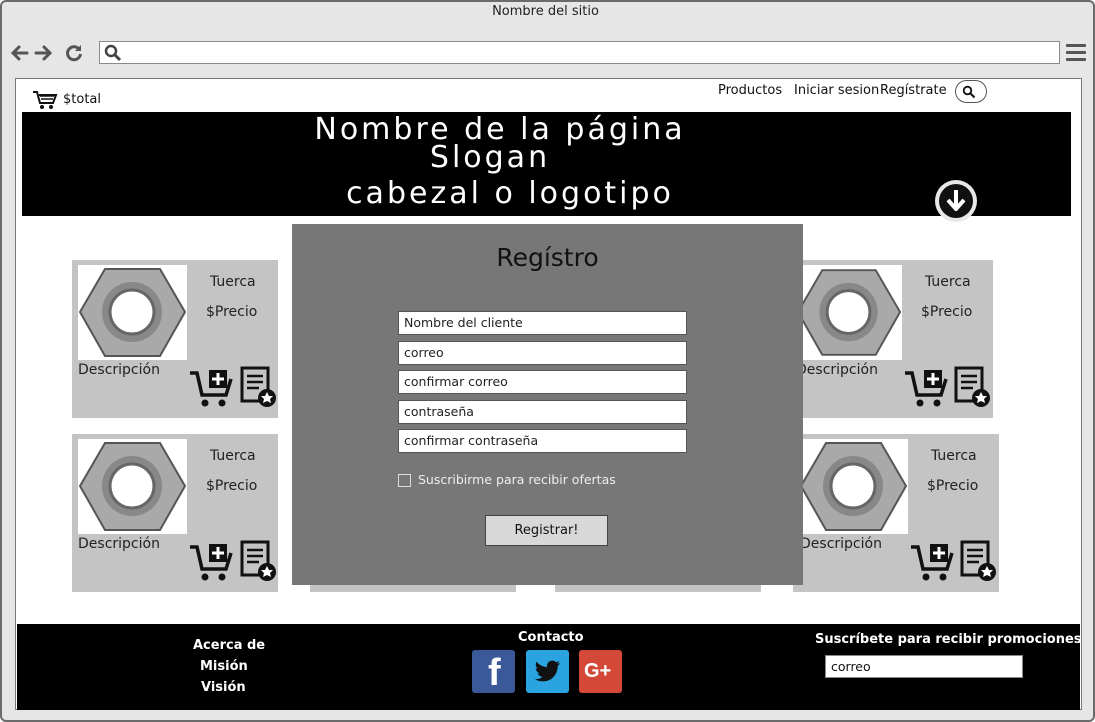 The width and height of the screenshot is (1095, 722). What do you see at coordinates (510, 193) in the screenshot?
I see `banner-logo-text: cabezal o logotipo` at bounding box center [510, 193].